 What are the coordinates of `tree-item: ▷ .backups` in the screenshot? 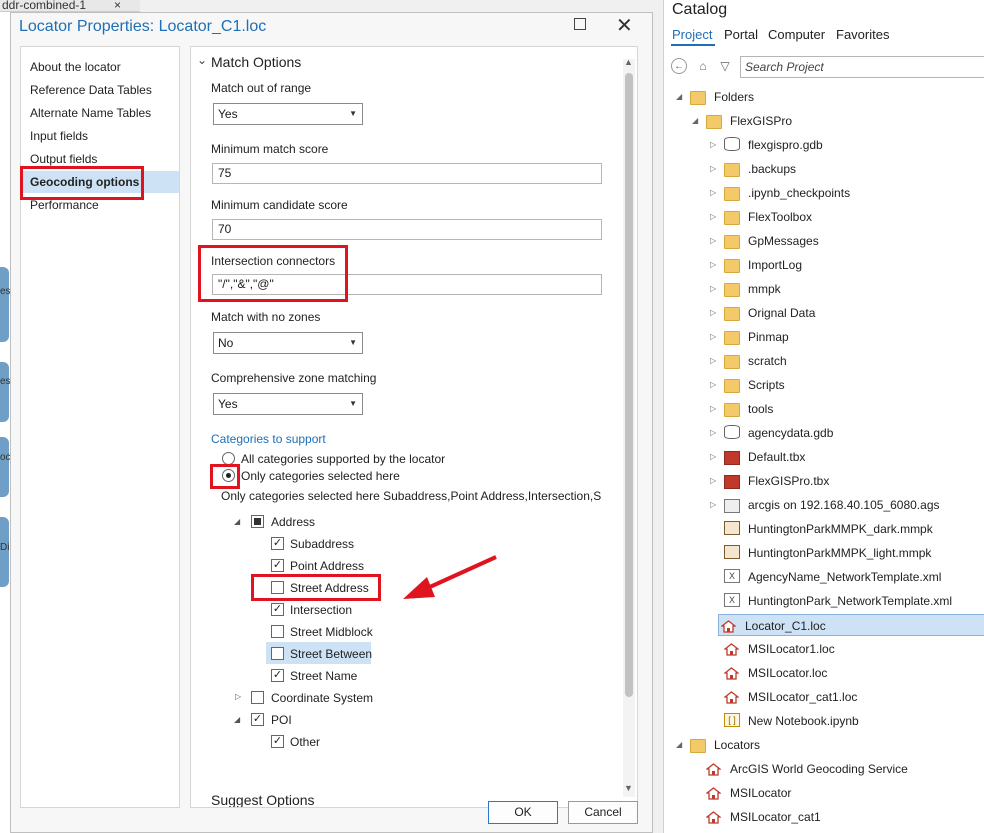 It's located at (847, 169).